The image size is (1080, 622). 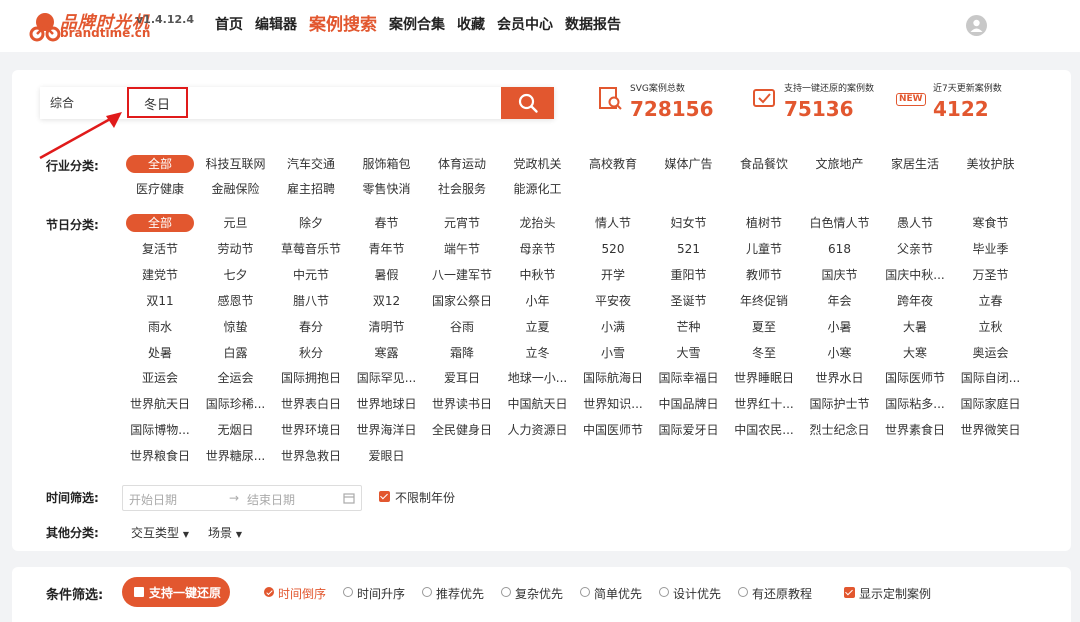 I want to click on festival-tag: 愚人节, so click(x=915, y=223).